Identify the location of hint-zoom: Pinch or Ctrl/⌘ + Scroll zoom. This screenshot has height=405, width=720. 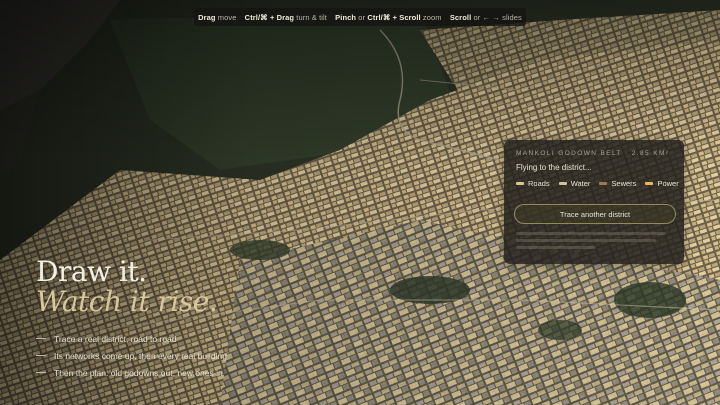
(388, 17).